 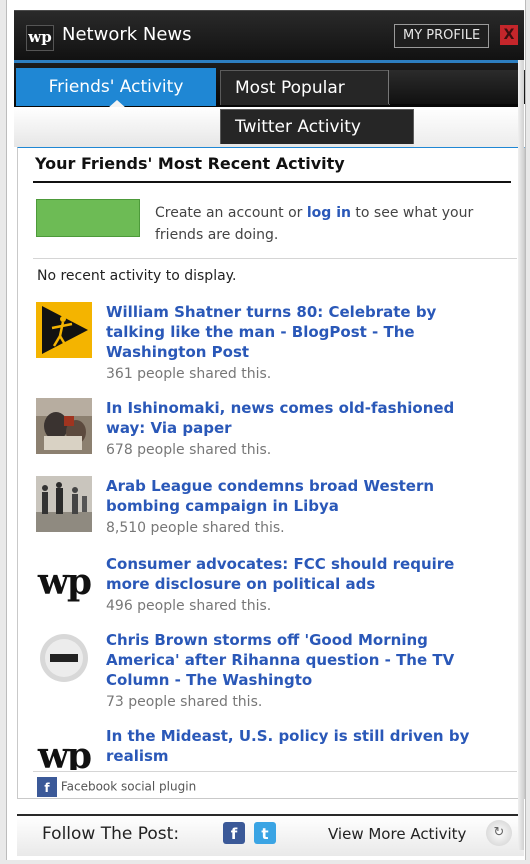 I want to click on share-count: 73 people shared this., so click(x=184, y=702).